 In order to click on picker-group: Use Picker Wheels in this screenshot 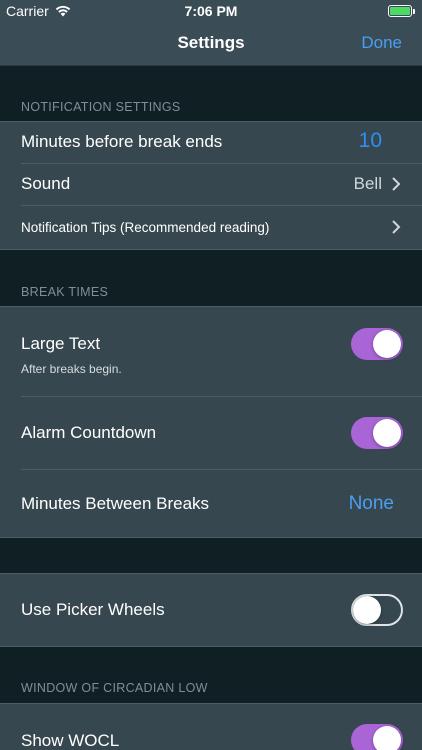, I will do `click(211, 610)`.